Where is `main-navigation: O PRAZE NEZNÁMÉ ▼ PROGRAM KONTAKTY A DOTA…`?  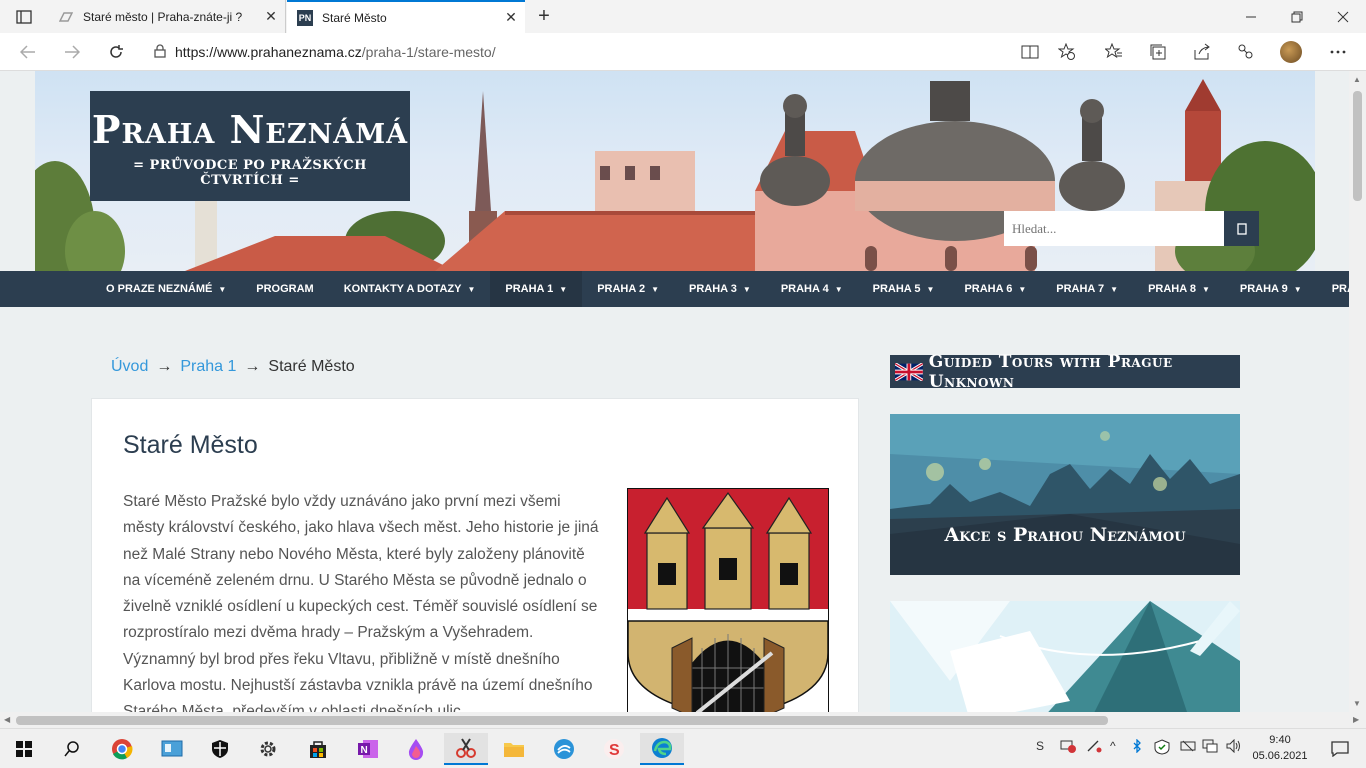
main-navigation: O PRAZE NEZNÁMÉ ▼ PROGRAM KONTAKTY A DOTA… is located at coordinates (674, 289).